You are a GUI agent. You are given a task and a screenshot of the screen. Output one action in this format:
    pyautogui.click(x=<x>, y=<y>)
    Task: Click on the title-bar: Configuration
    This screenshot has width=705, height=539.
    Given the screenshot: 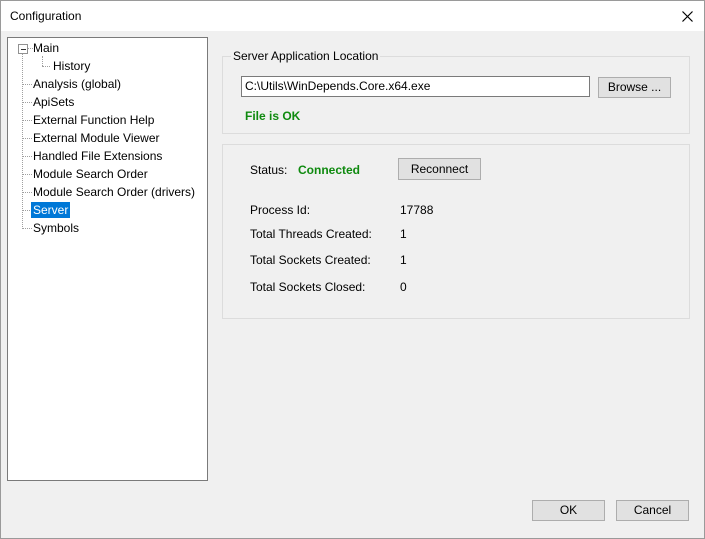 What is the action you would take?
    pyautogui.click(x=352, y=16)
    